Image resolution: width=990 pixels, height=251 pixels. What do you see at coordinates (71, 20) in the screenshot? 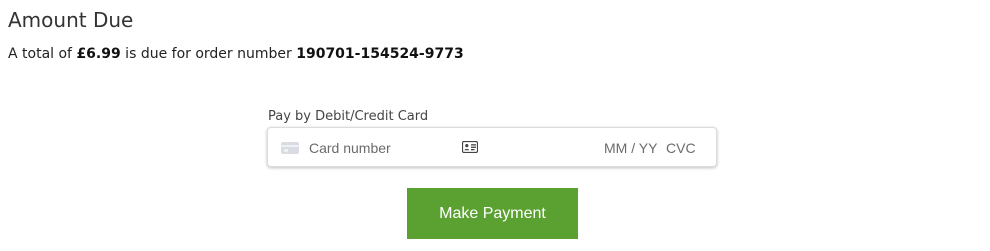
I see `page-title: Amount Due` at bounding box center [71, 20].